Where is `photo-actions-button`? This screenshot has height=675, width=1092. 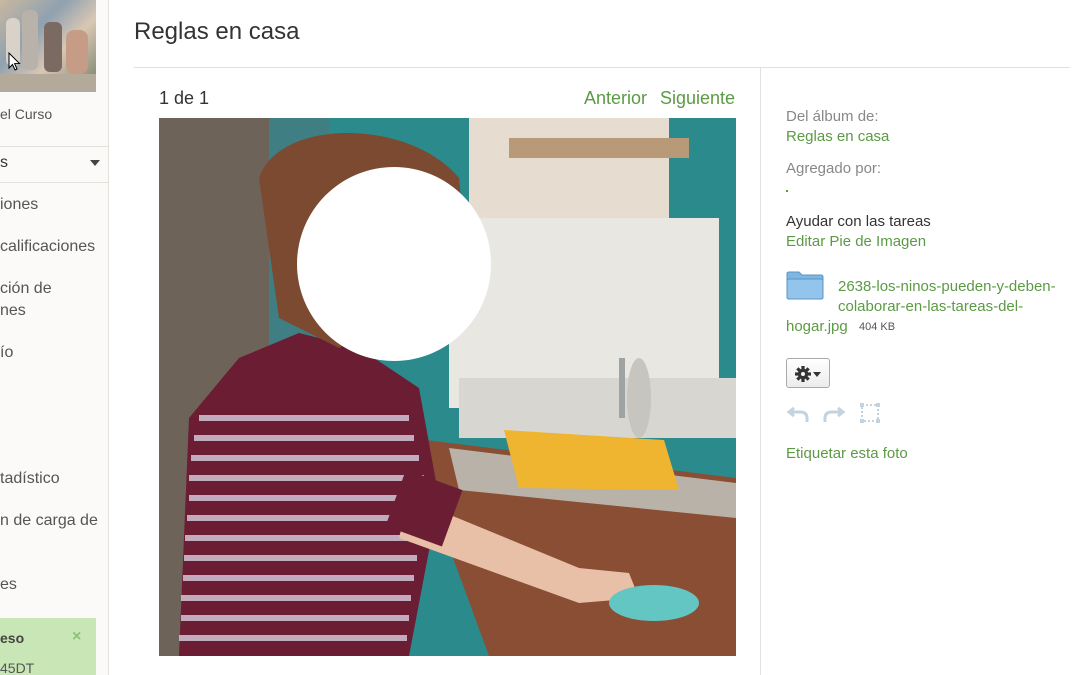
photo-actions-button is located at coordinates (808, 373).